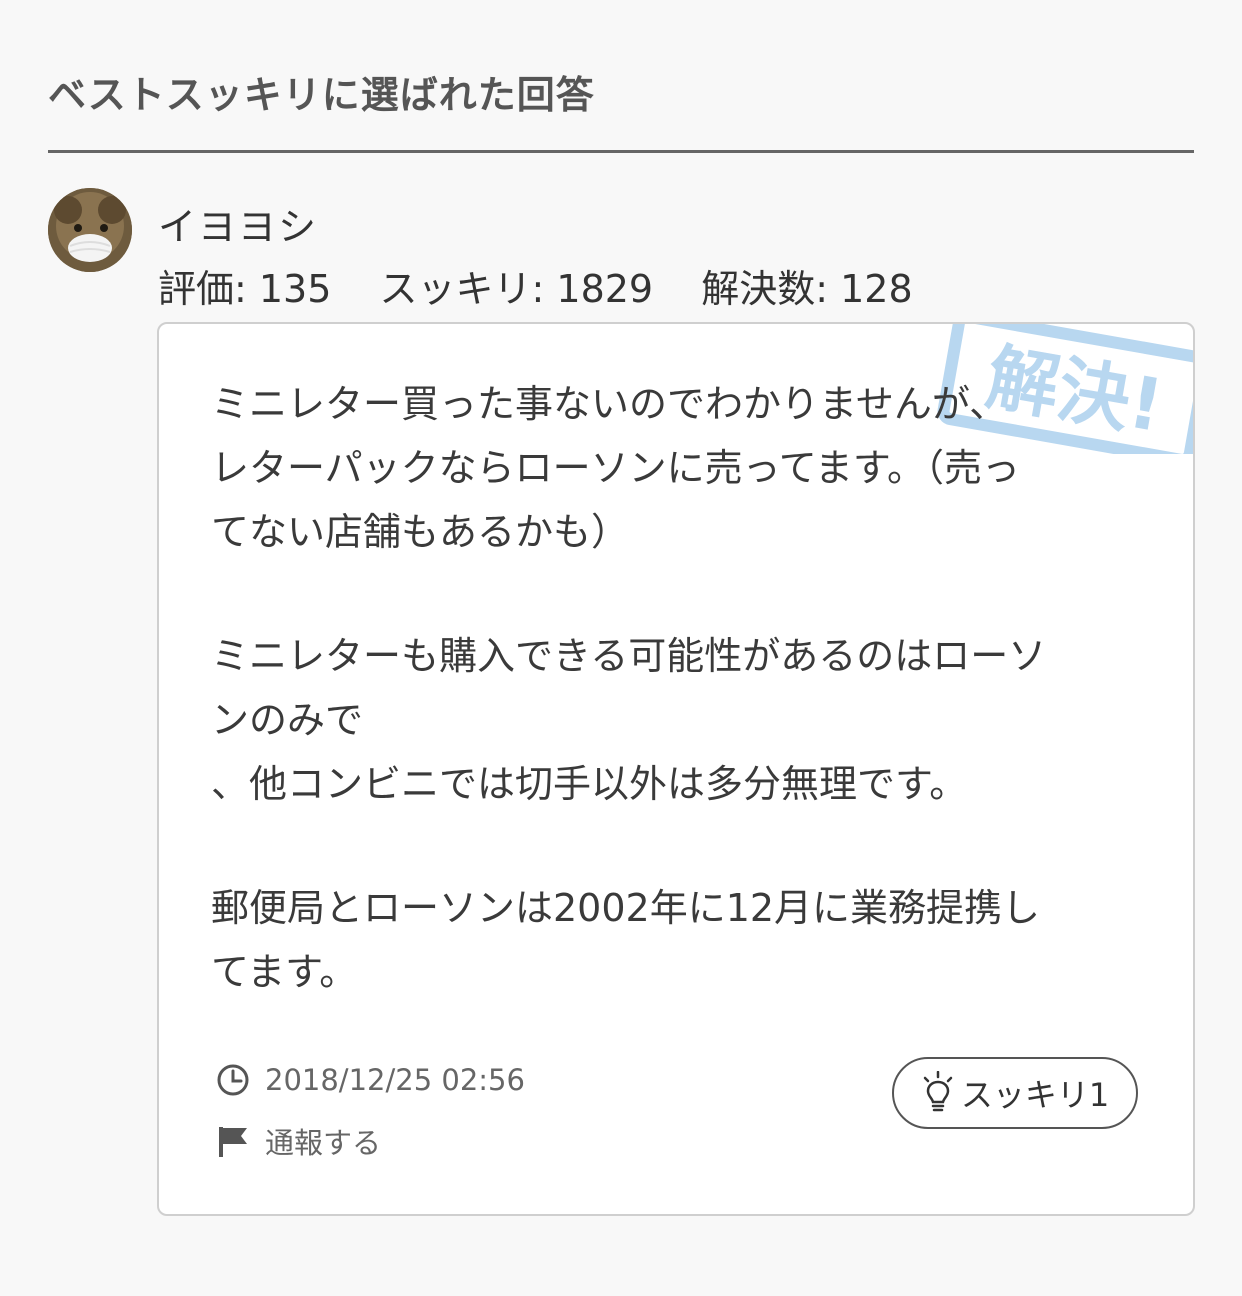 The width and height of the screenshot is (1242, 1296). I want to click on answer-line: 、他コンビニでは切手以外は多分無理です。, so click(589, 784).